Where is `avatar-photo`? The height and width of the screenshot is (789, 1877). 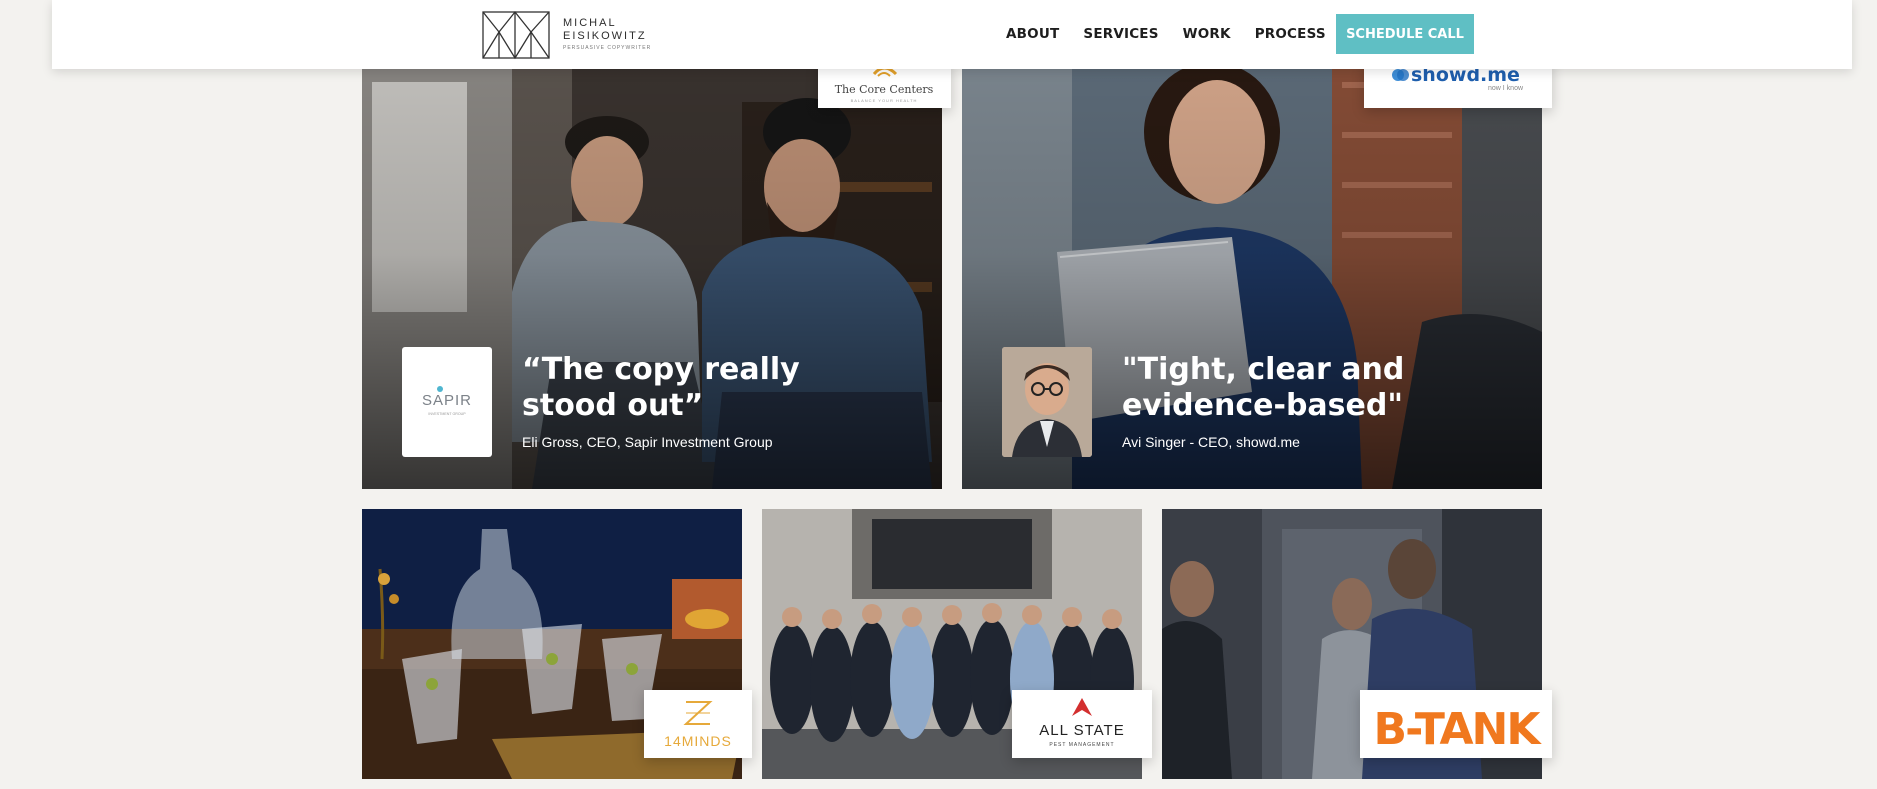
avatar-photo is located at coordinates (1047, 402).